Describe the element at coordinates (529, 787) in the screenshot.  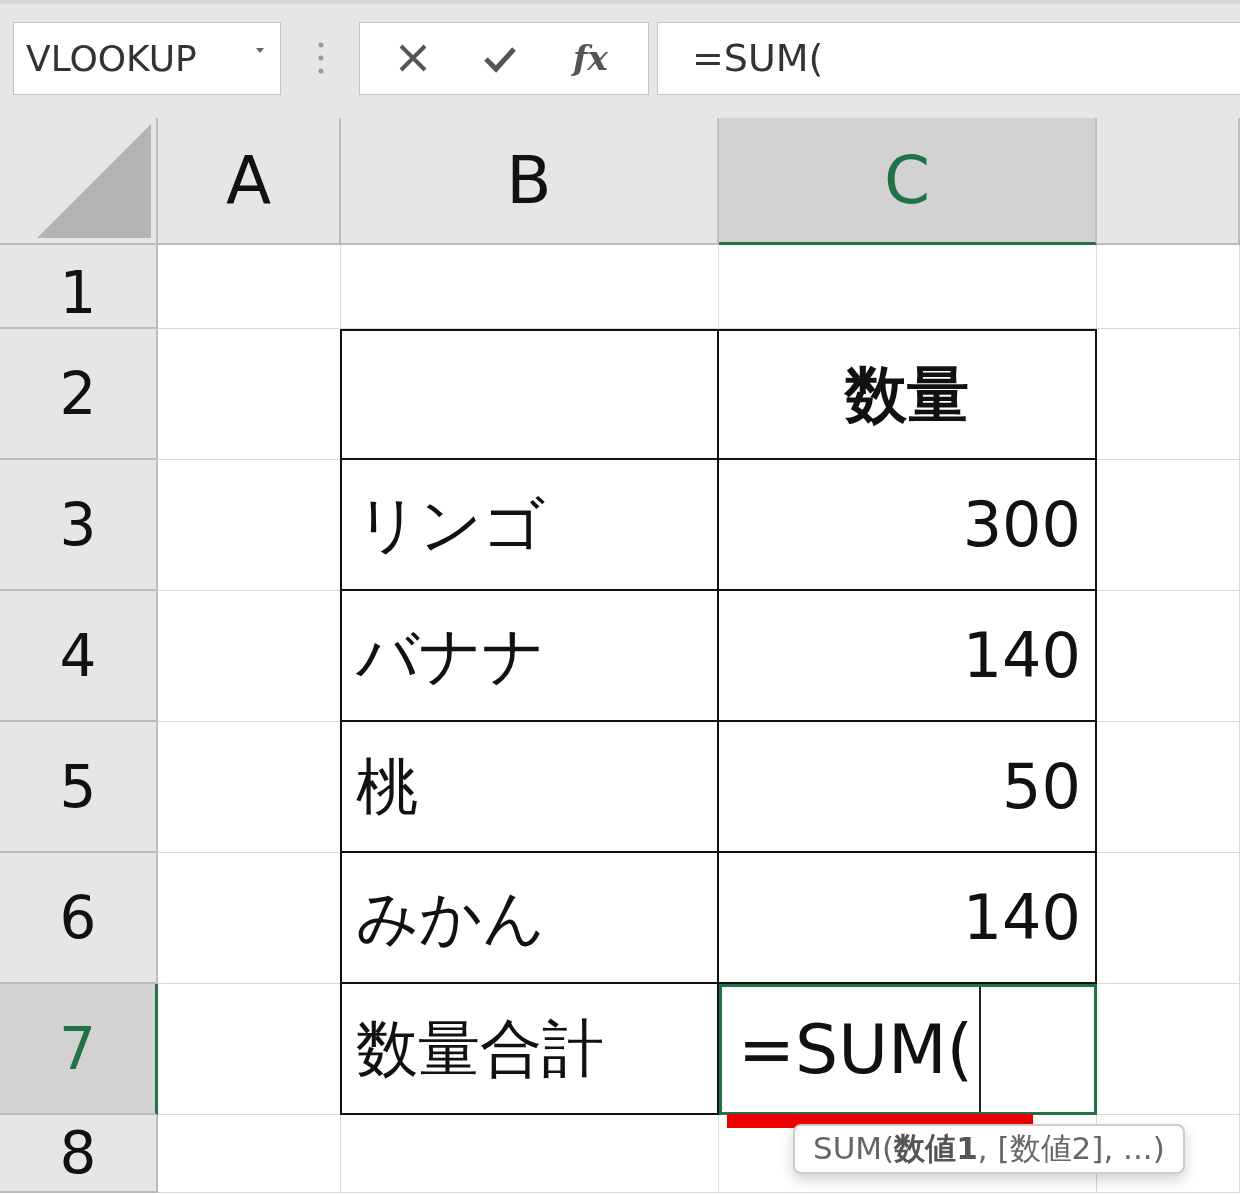
I see `table-cell: 桃` at that location.